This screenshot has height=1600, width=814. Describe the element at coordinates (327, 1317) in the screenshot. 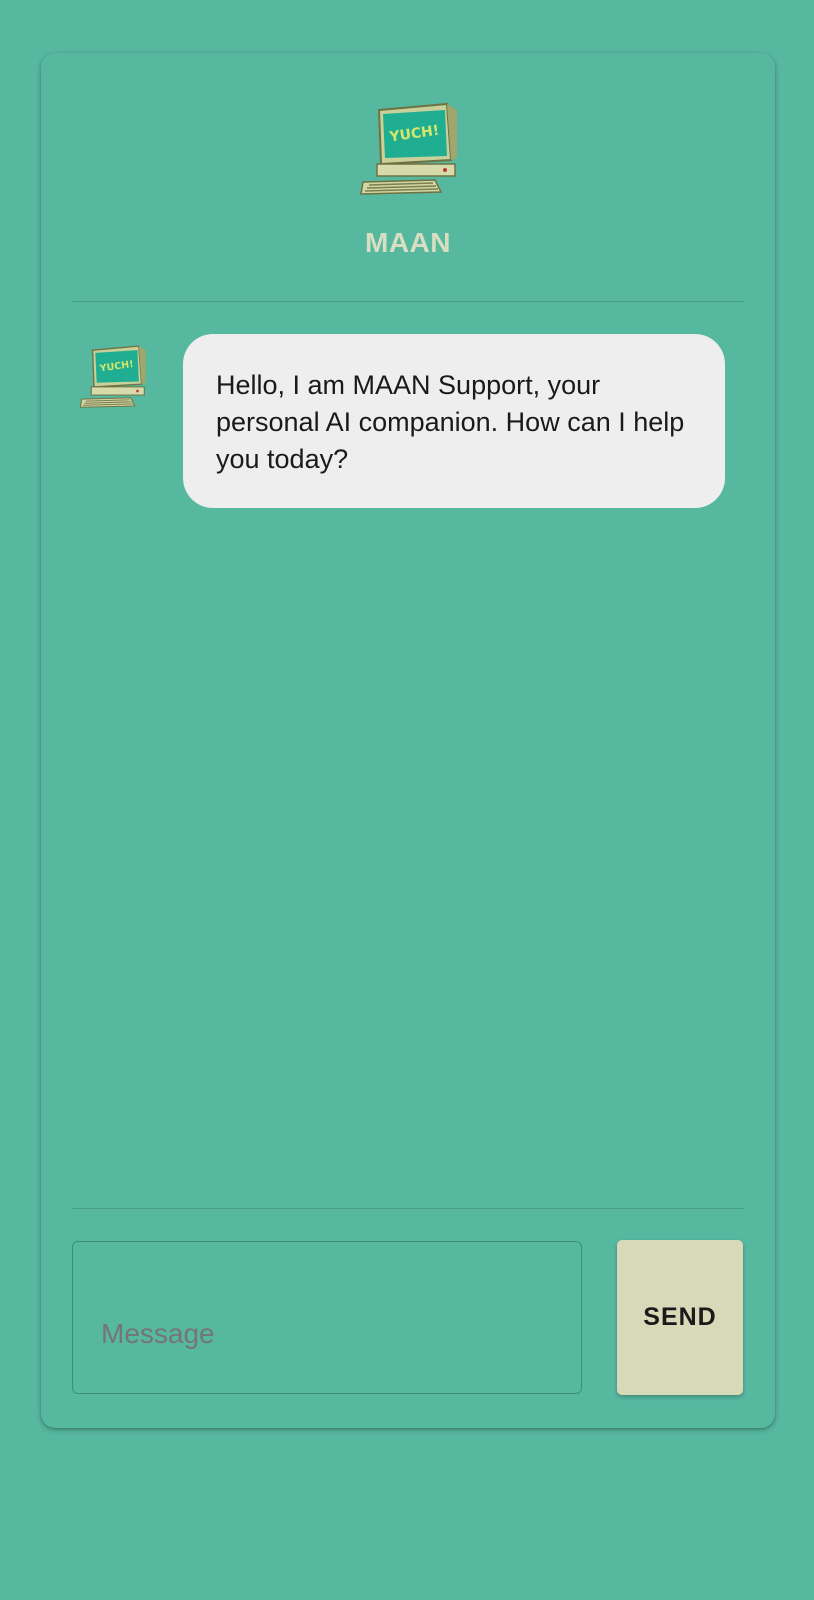

I see `message-input` at that location.